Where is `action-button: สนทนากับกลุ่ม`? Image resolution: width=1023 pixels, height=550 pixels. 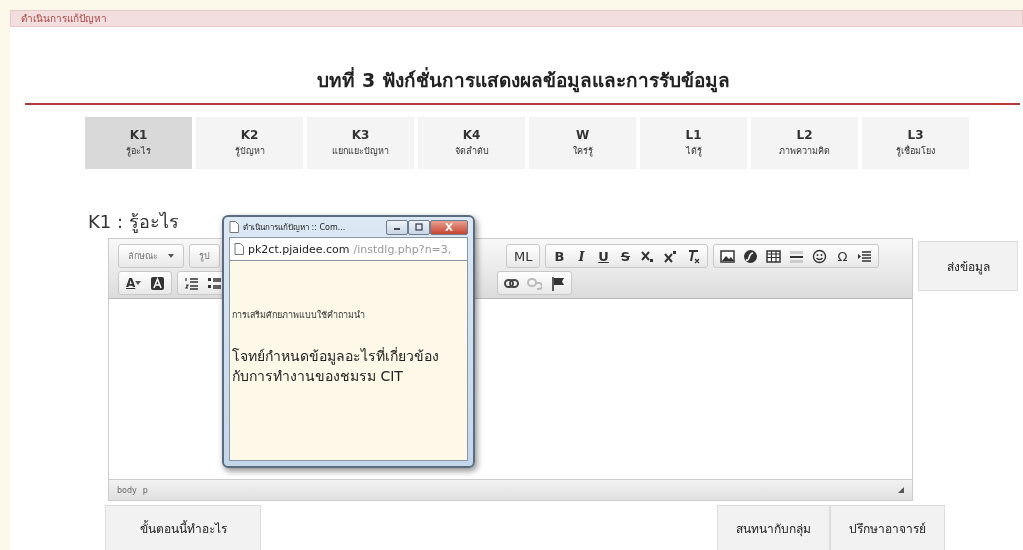 action-button: สนทนากับกลุ่ม is located at coordinates (773, 527).